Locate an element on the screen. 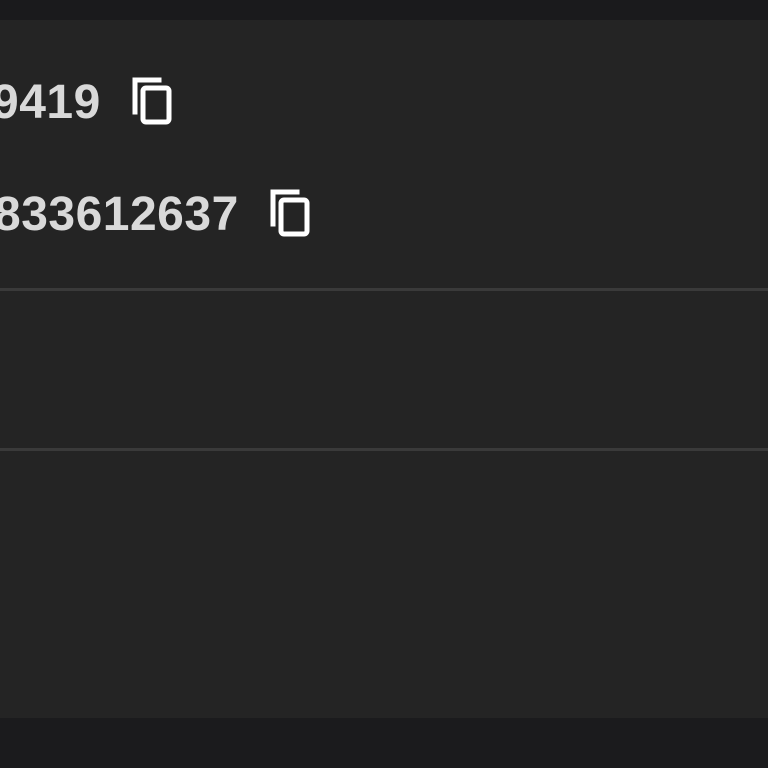 This screenshot has height=768, width=768. field-row: 833612637 is located at coordinates (157, 214).